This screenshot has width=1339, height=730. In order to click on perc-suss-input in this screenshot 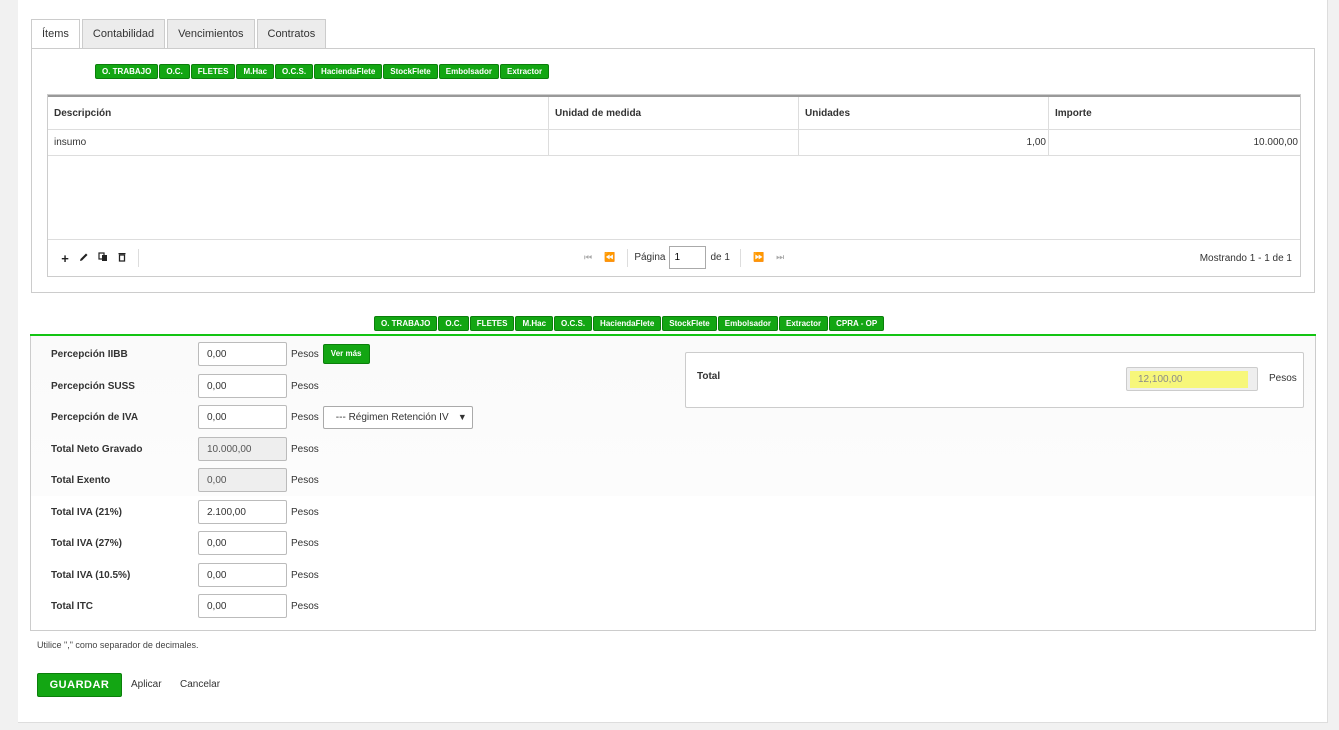, I will do `click(242, 386)`.